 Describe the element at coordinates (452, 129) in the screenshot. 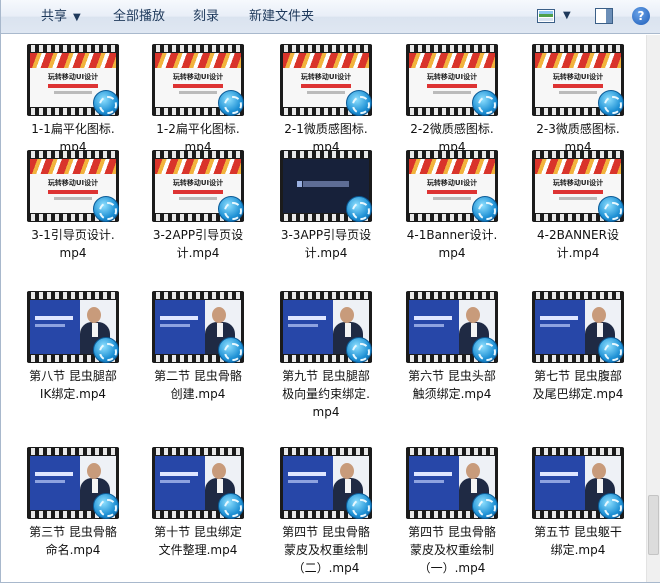

I see `file-name-line: 2-2微质感图标.` at that location.